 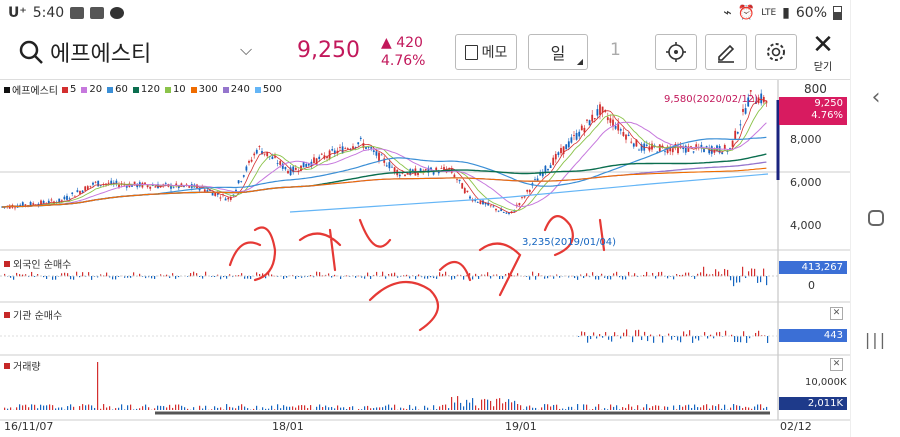 I want to click on battery-label: 60%, so click(x=811, y=13).